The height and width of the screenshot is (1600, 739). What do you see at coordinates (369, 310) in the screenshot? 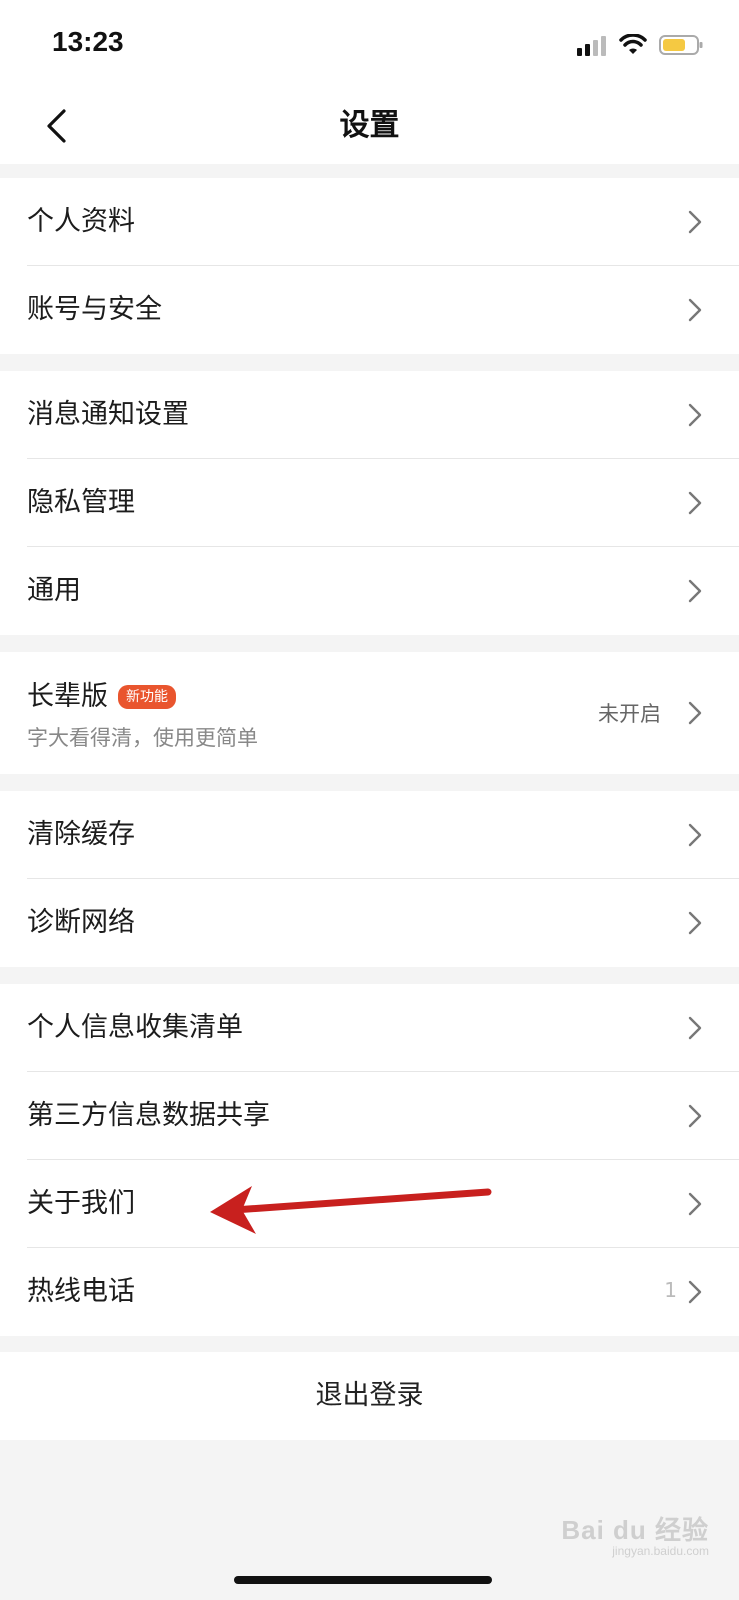
I see `row-account-security: 账号与安全` at bounding box center [369, 310].